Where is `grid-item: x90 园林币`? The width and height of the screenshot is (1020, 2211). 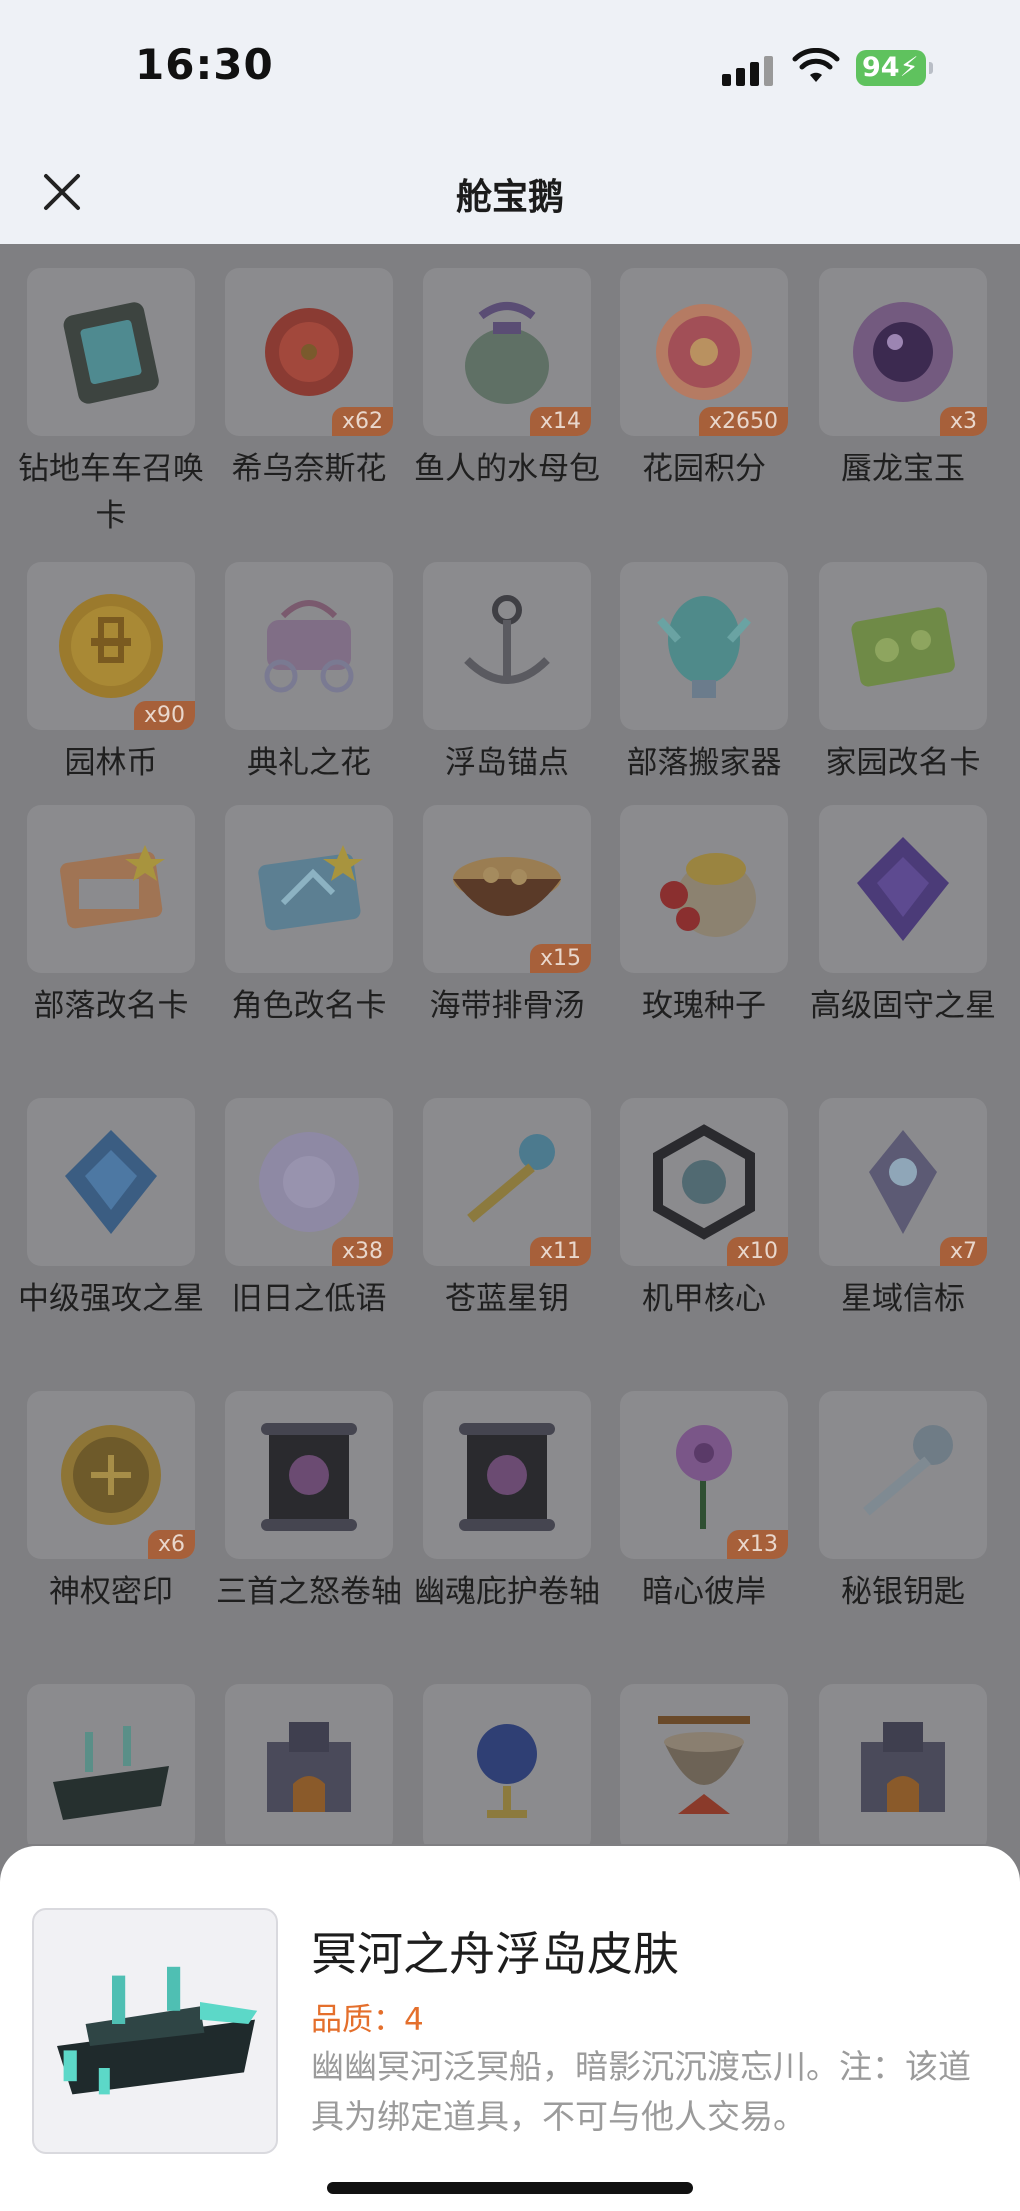
grid-item: x90 园林币 is located at coordinates (111, 674).